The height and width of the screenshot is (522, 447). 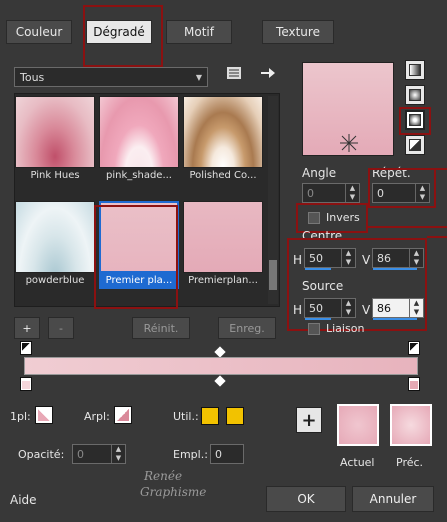 I want to click on angle-field: 0 ▲ ▼, so click(x=331, y=193).